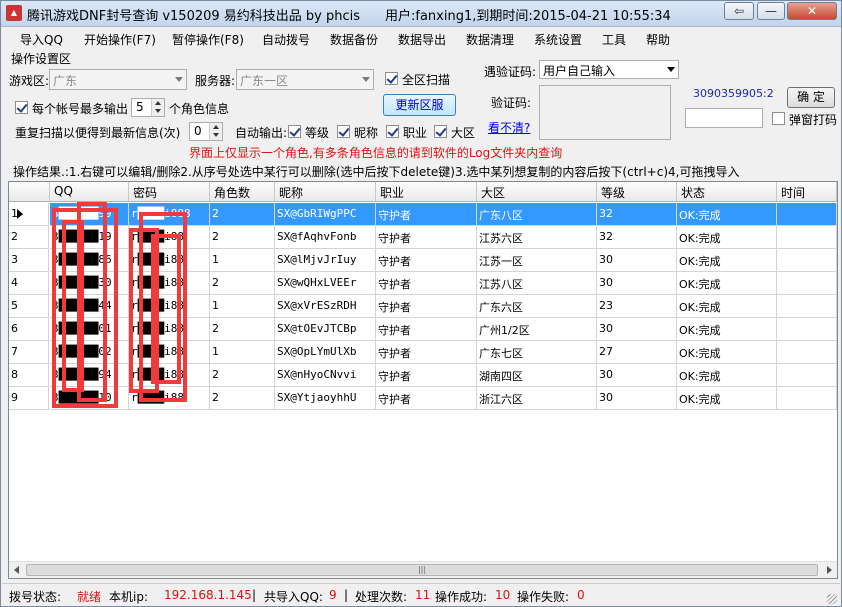 The width and height of the screenshot is (842, 607). I want to click on cell-area: 广东八区, so click(537, 214).